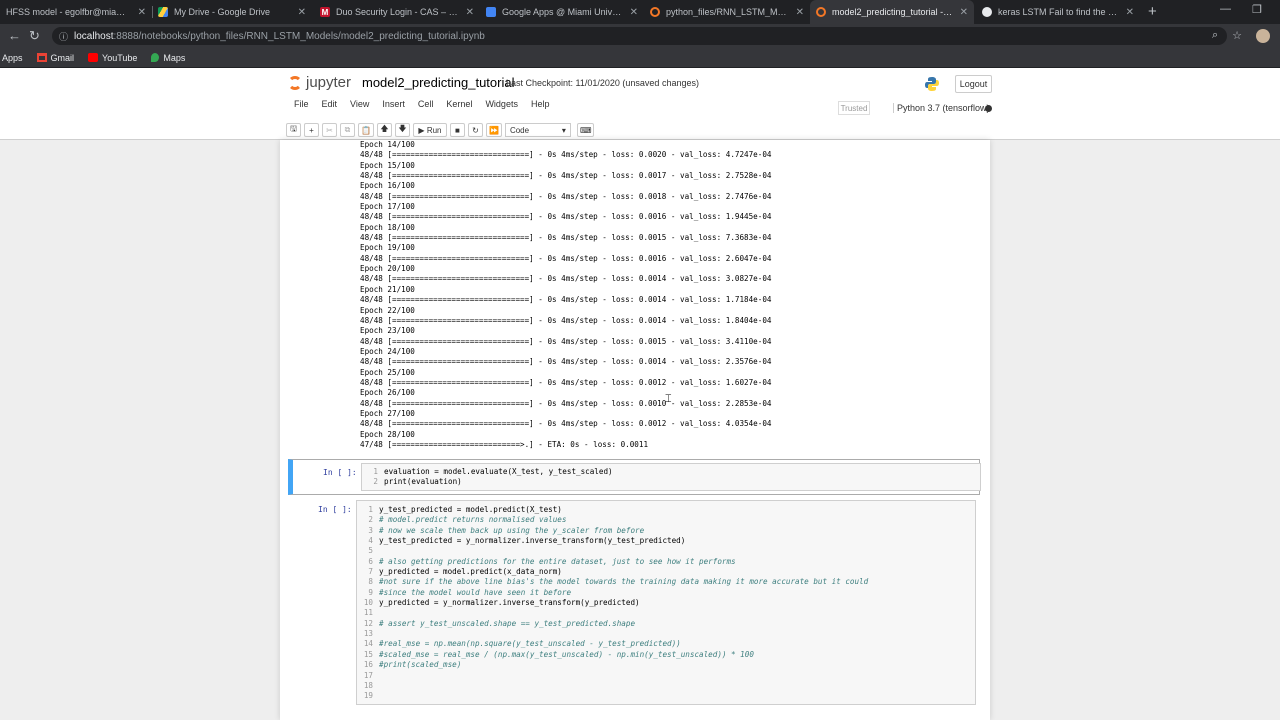 The image size is (1280, 720). Describe the element at coordinates (335, 509) in the screenshot. I see `cell-prompt: In [ ]:` at that location.